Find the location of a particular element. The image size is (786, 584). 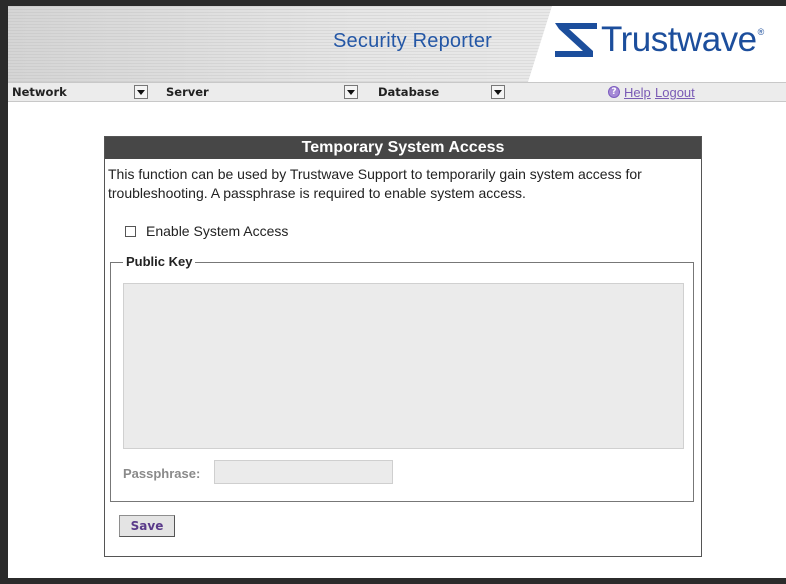

logo-text: Trustwave is located at coordinates (679, 39).